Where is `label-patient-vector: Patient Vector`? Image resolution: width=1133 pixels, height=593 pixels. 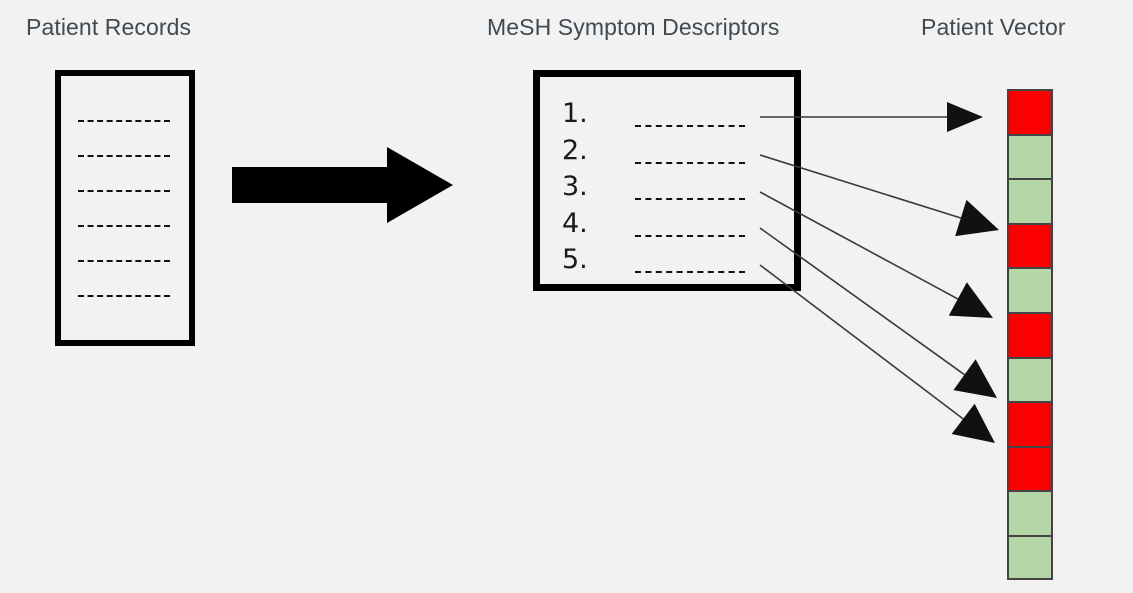 label-patient-vector: Patient Vector is located at coordinates (993, 27).